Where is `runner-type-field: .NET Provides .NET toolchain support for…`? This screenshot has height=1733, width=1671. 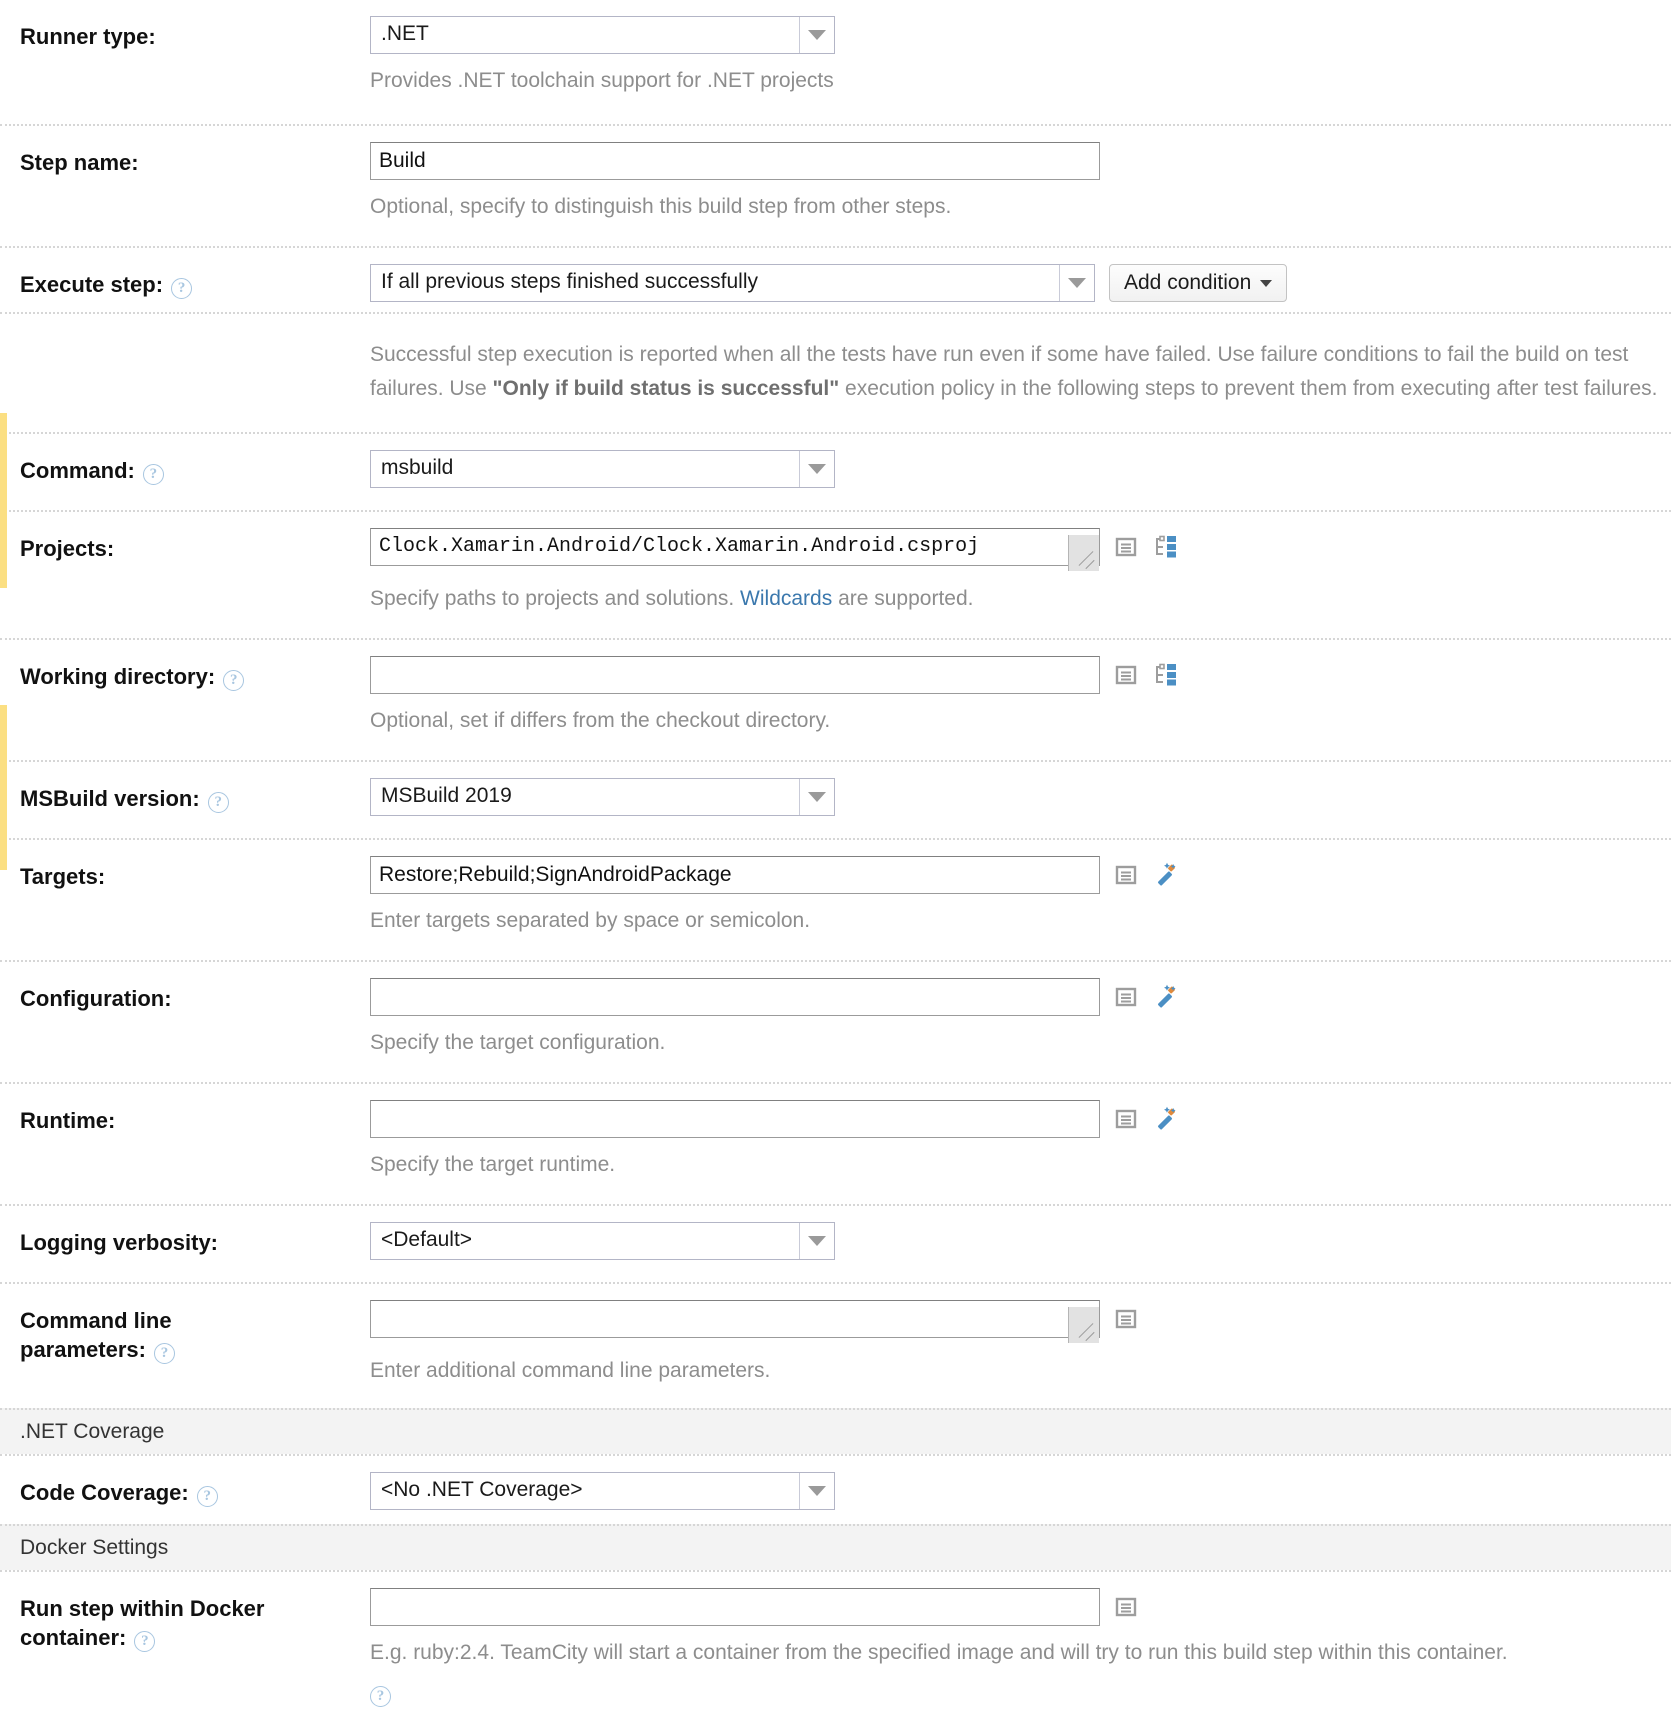 runner-type-field: .NET Provides .NET toolchain support for… is located at coordinates (1020, 54).